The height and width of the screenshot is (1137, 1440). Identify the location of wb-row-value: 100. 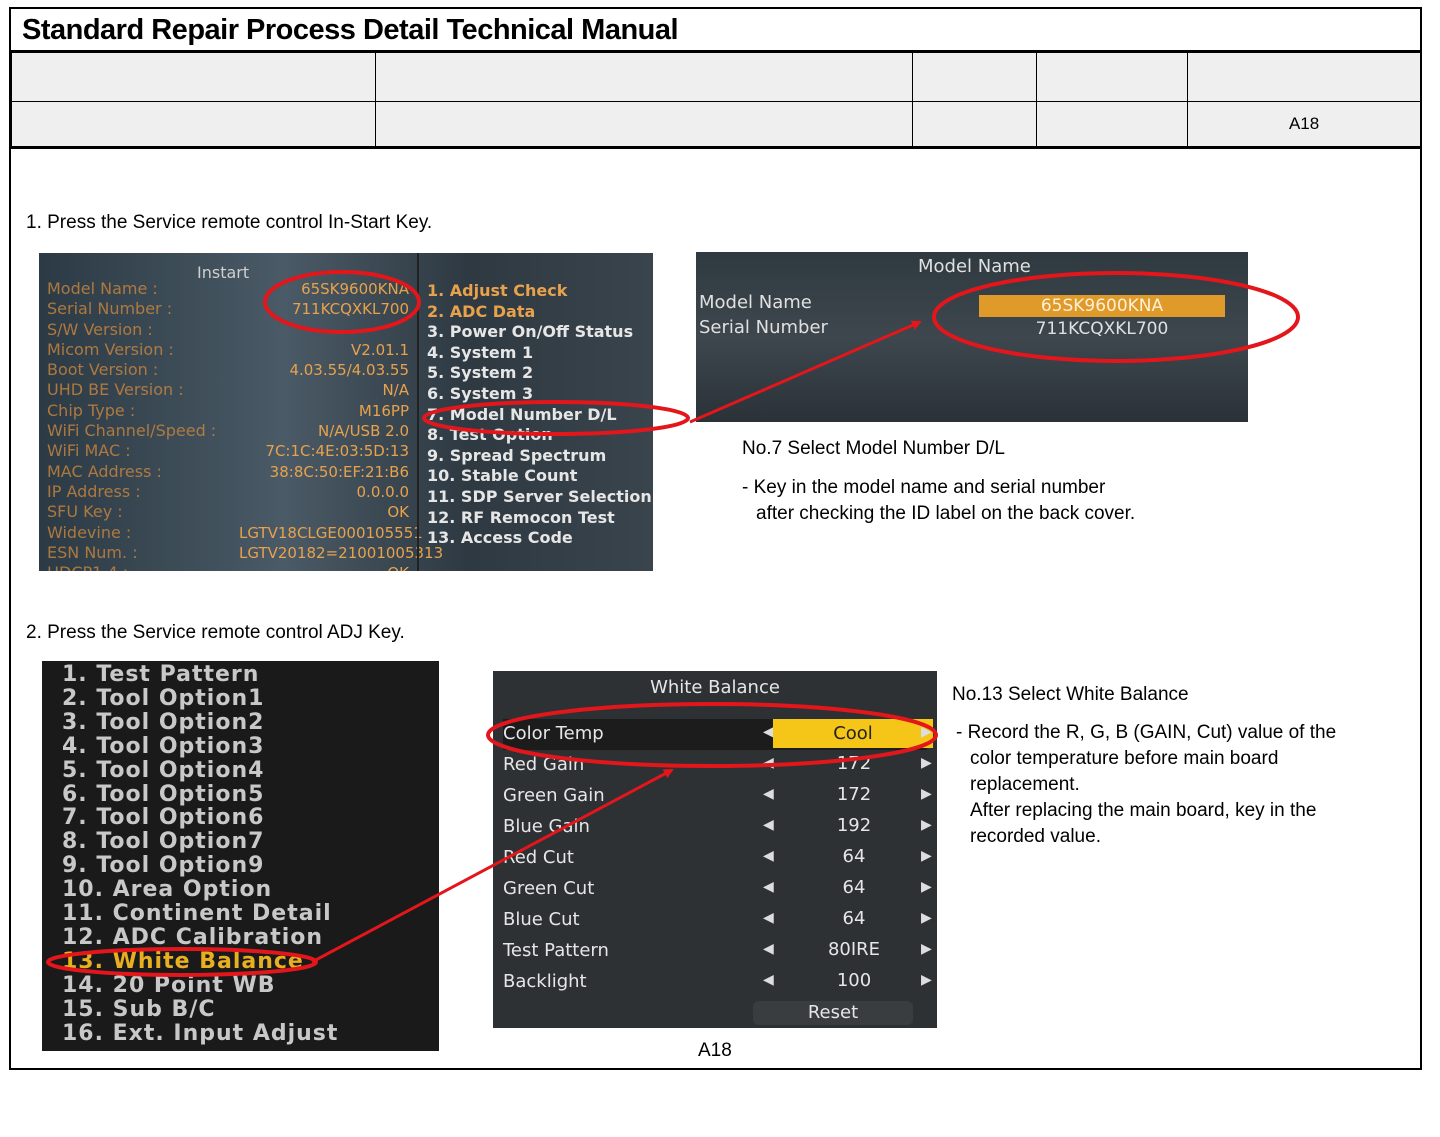
(854, 980).